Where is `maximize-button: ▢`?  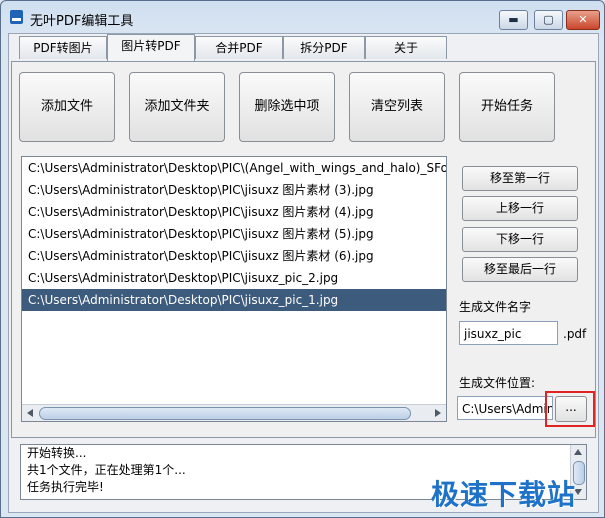 maximize-button: ▢ is located at coordinates (548, 20).